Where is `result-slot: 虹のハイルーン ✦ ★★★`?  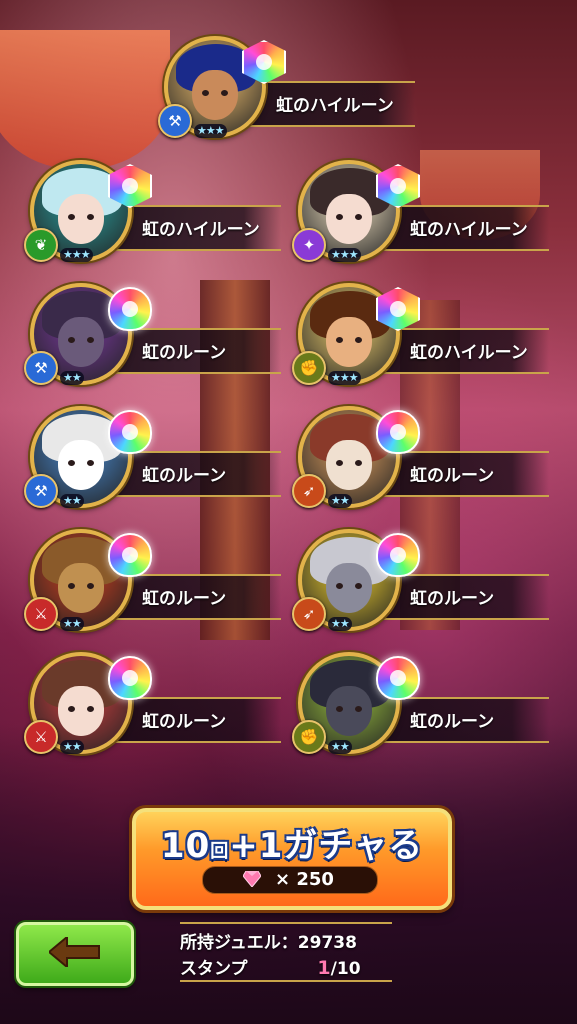 result-slot: 虹のハイルーン ✦ ★★★ is located at coordinates (420, 215).